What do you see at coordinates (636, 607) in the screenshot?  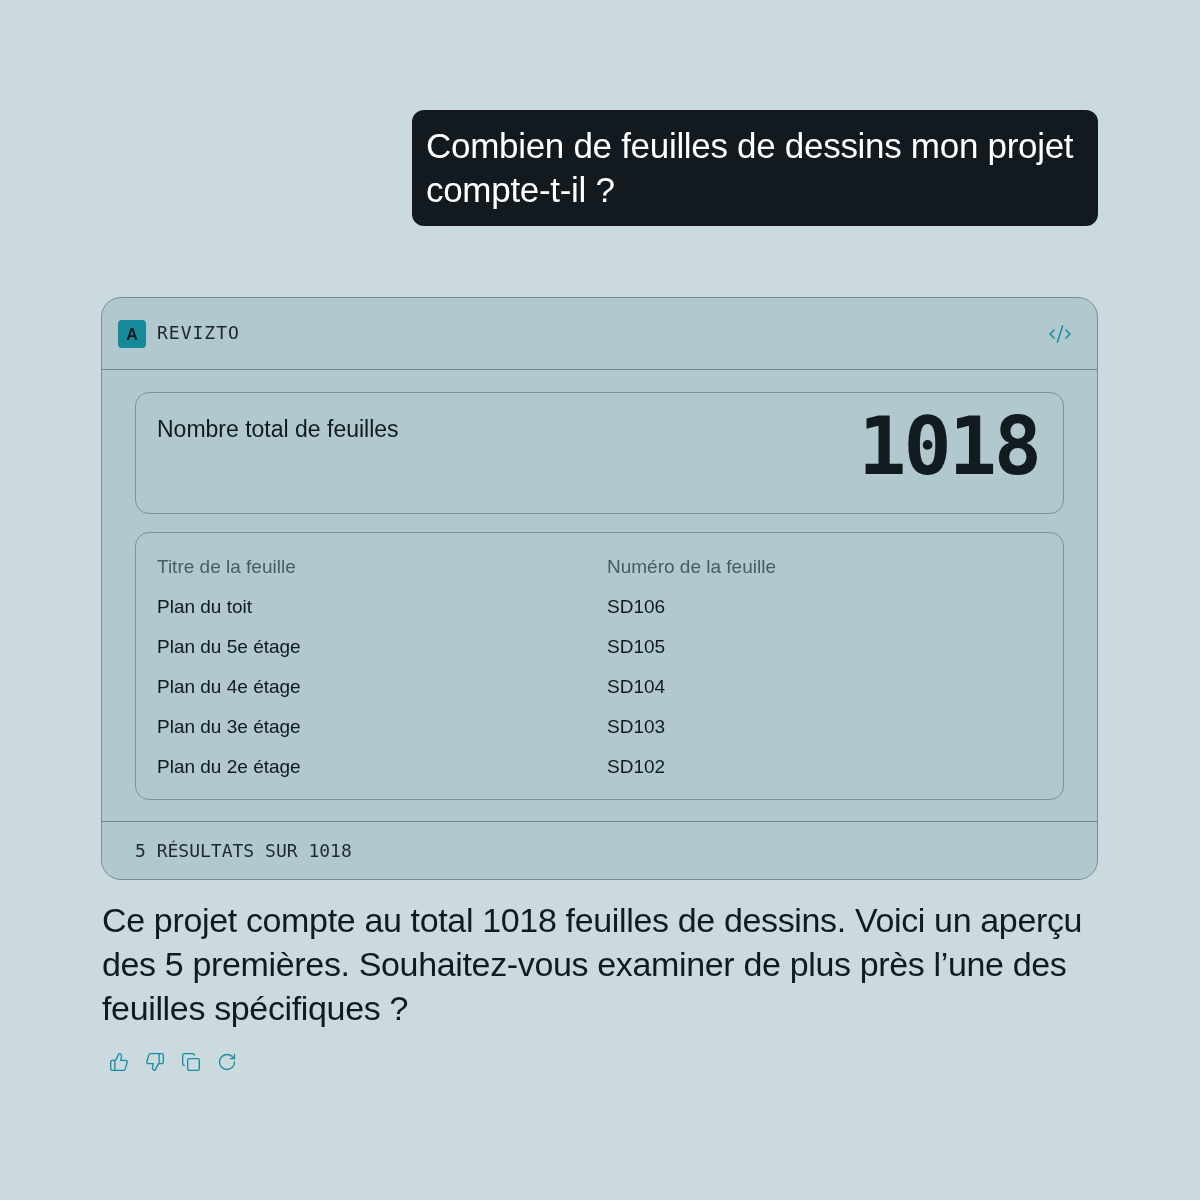 I see `table-cell: SD106` at bounding box center [636, 607].